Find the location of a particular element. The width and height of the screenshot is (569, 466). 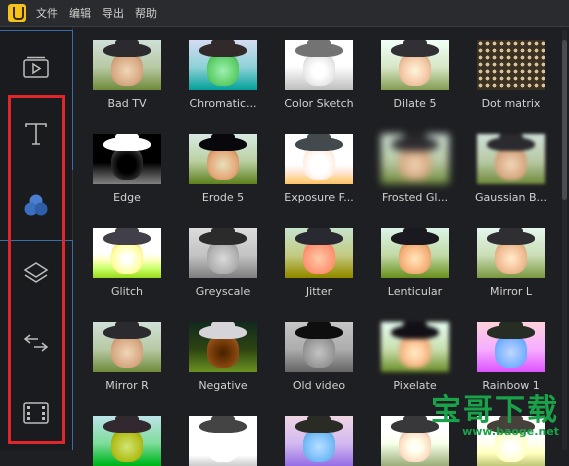

filter-label: Bad TV is located at coordinates (127, 103).